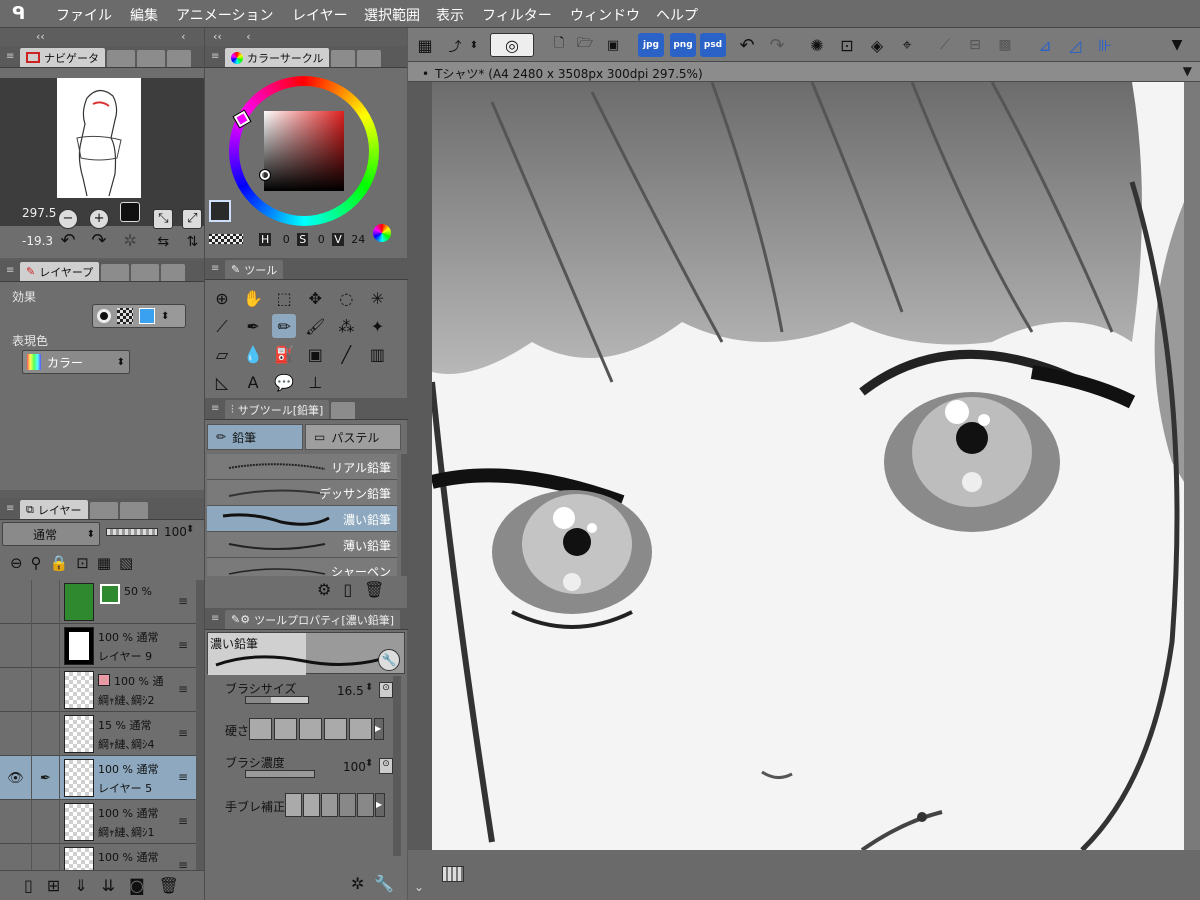  Describe the element at coordinates (98, 602) in the screenshot. I see `layer-row: 50 % ≡` at that location.